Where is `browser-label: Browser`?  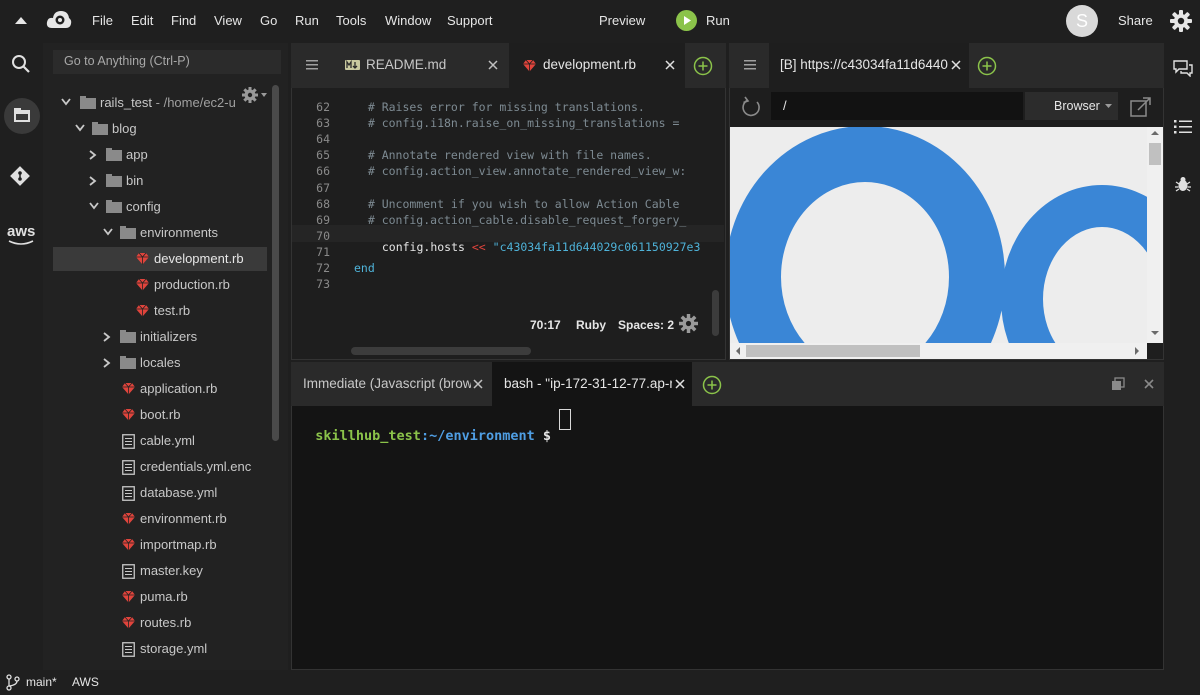 browser-label: Browser is located at coordinates (1077, 106).